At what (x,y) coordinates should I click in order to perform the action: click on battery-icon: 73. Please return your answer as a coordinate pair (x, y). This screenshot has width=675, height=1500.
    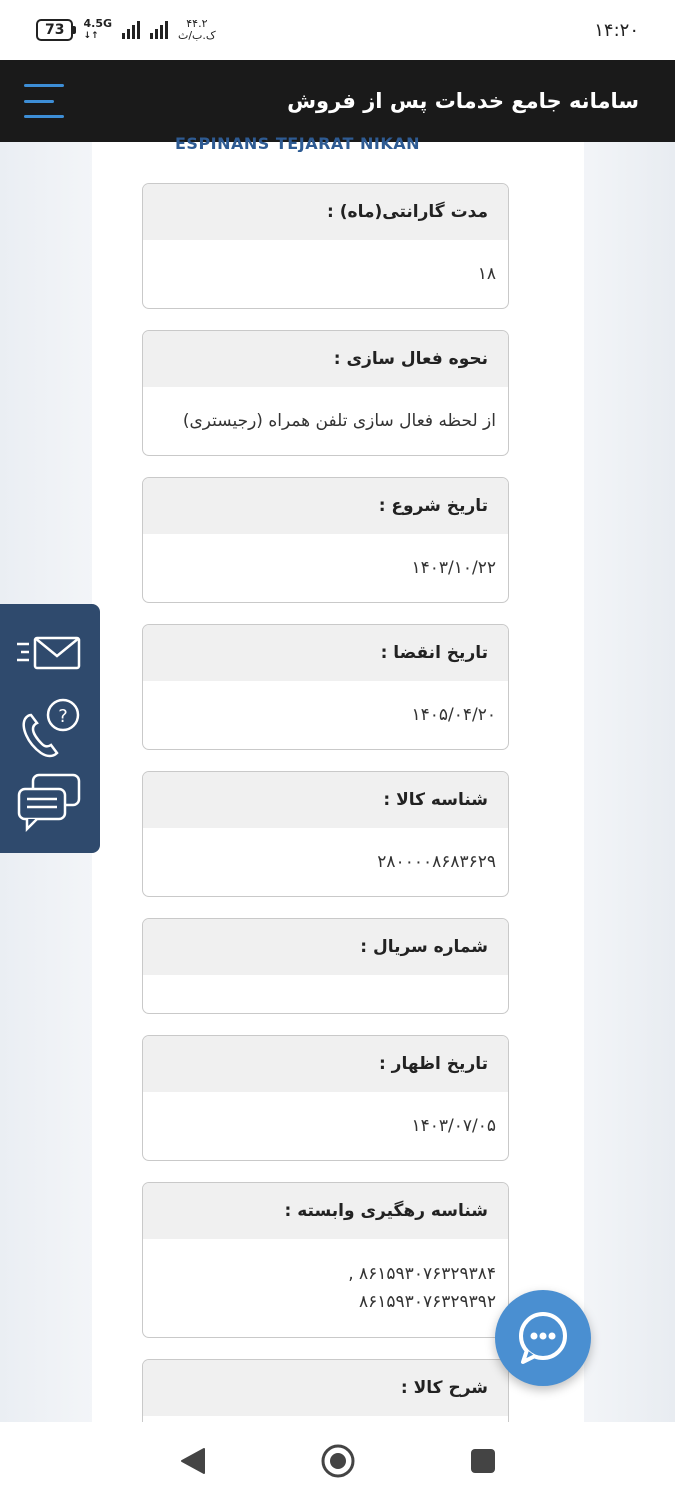
    Looking at the image, I should click on (57, 30).